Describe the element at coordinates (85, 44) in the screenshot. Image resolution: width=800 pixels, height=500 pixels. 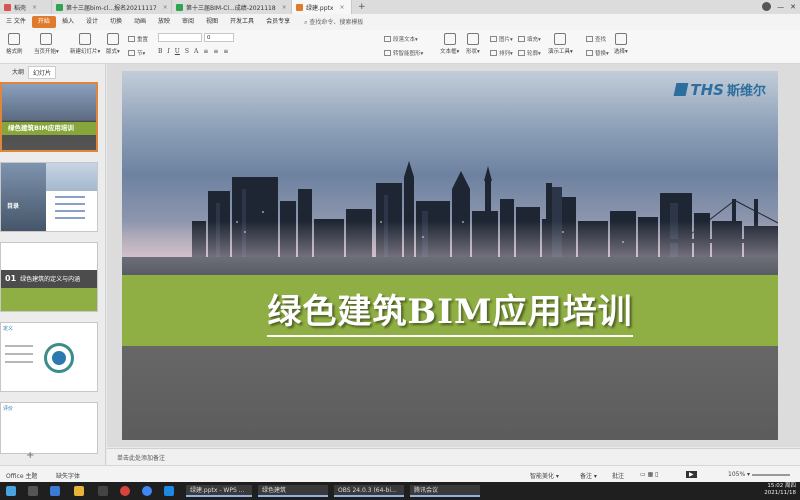
I see `ribbon-button-2: 新建幻灯片▾` at that location.